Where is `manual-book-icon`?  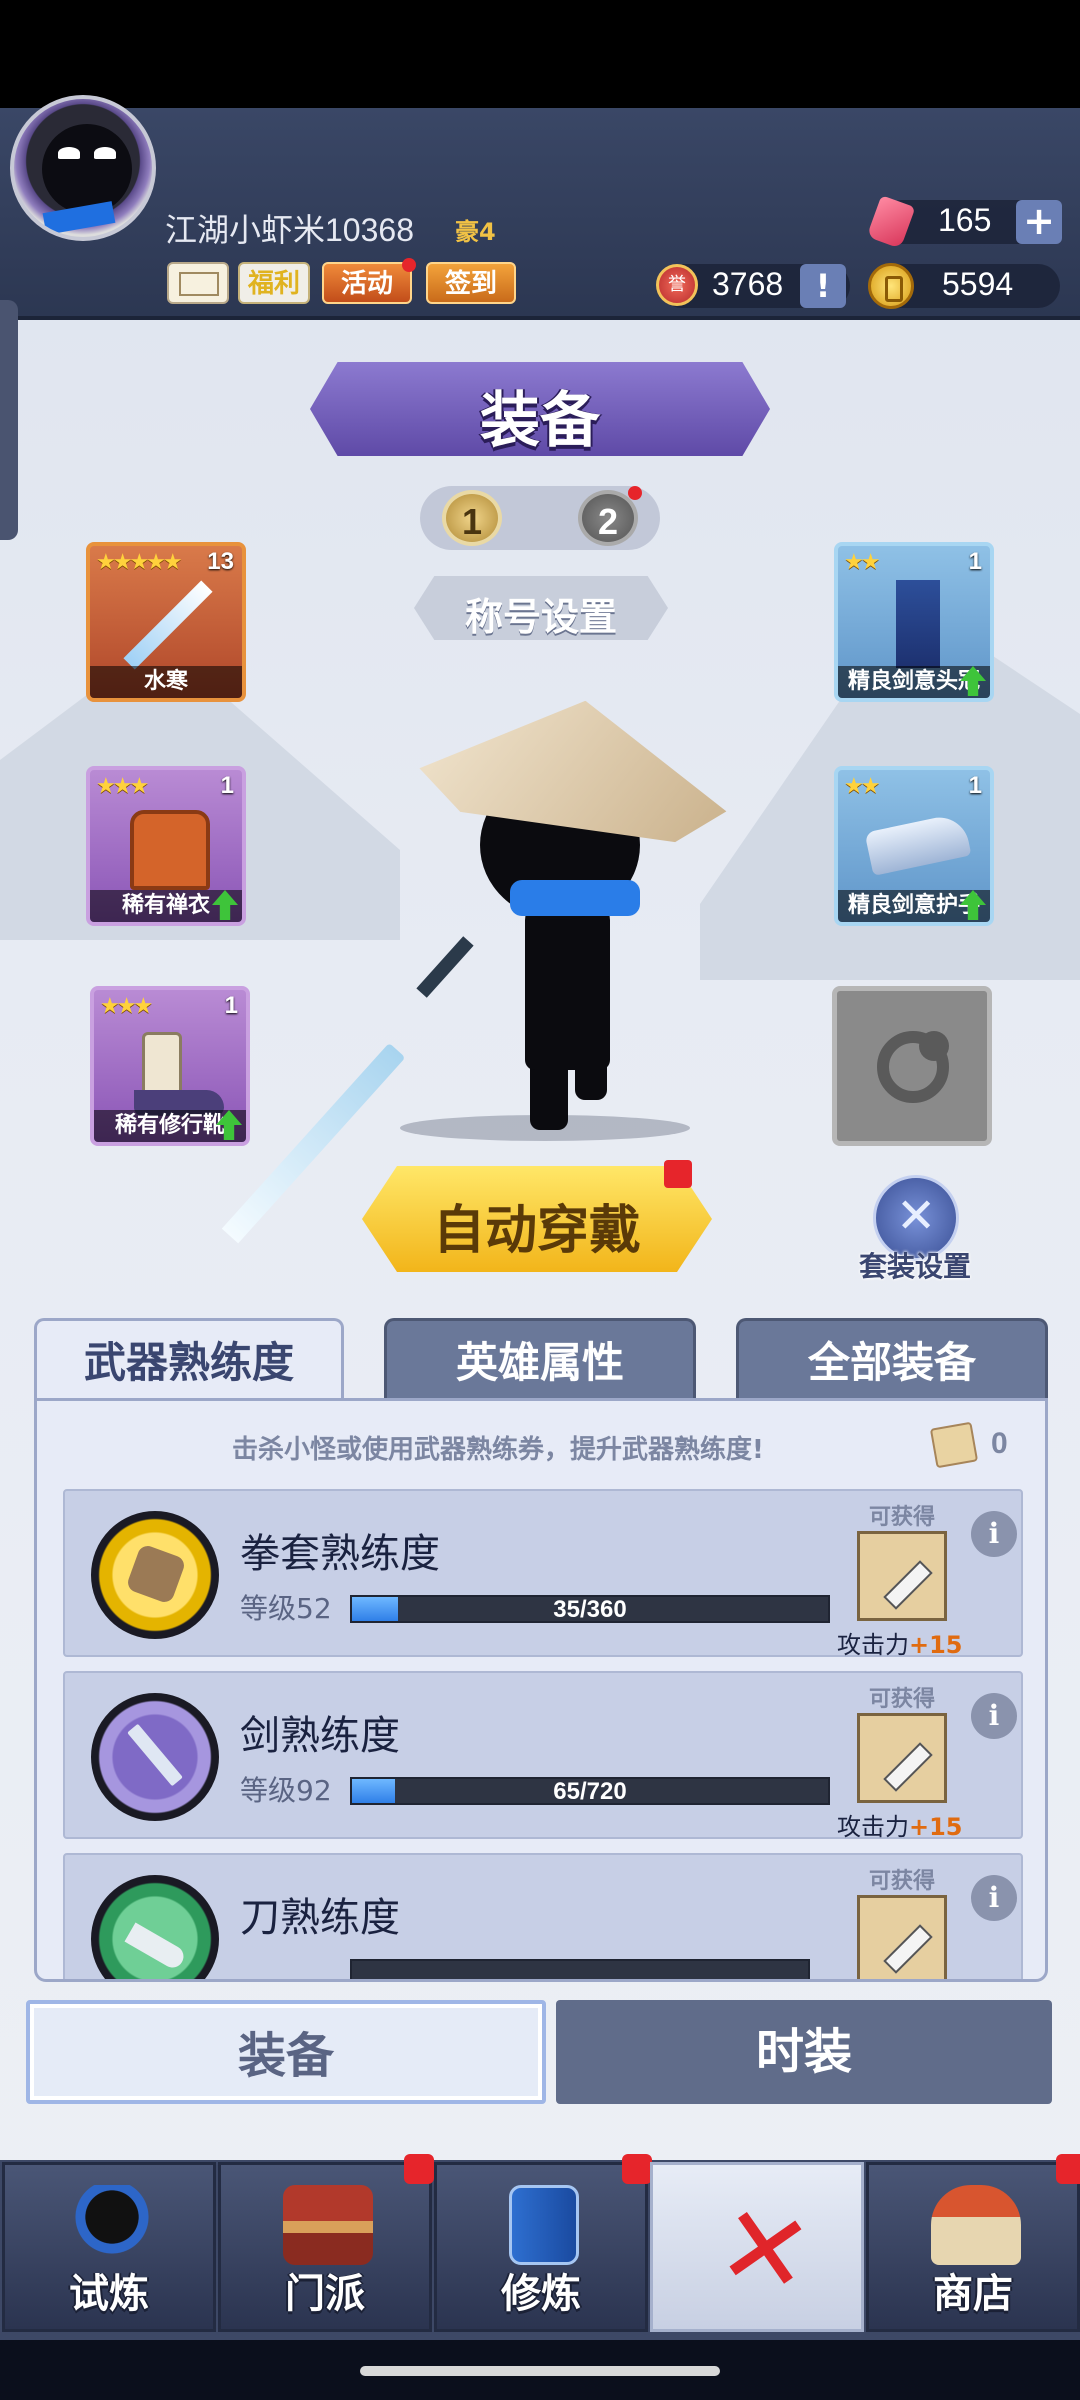 manual-book-icon is located at coordinates (544, 2225).